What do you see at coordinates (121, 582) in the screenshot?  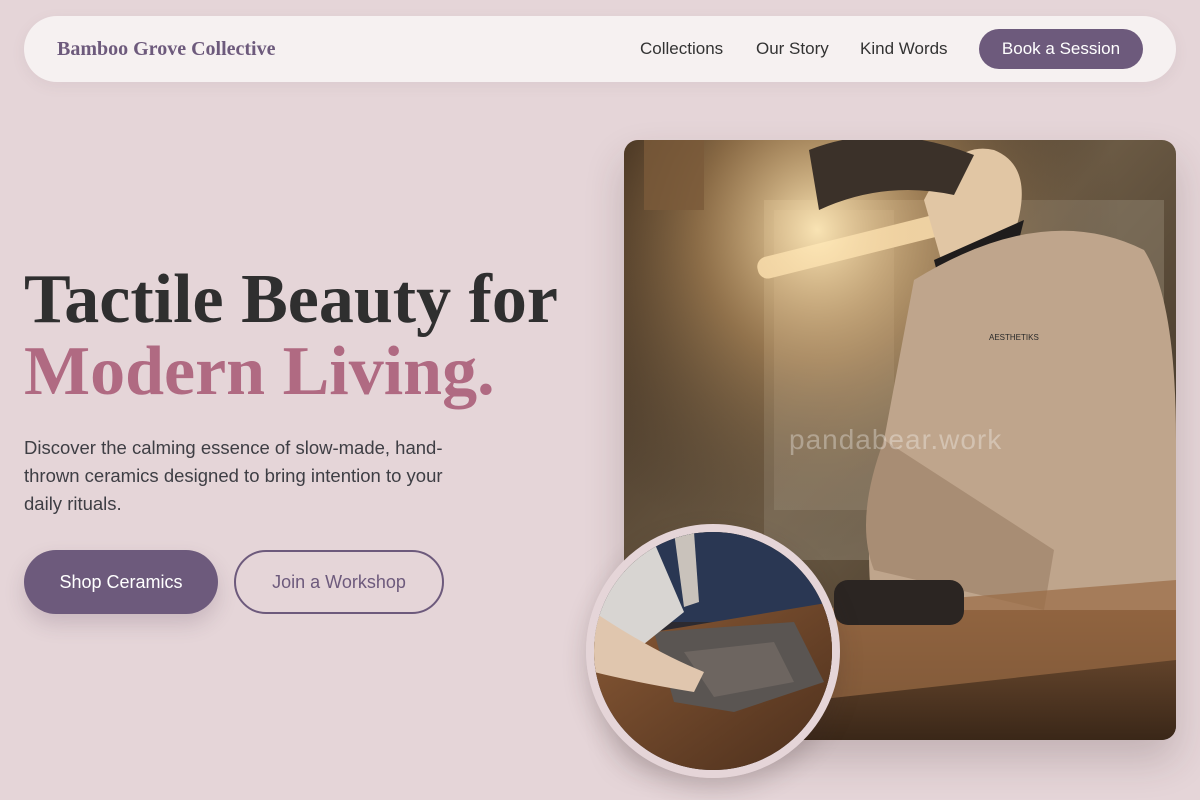 I see `shop-ceramics-button: Shop Ceramics` at bounding box center [121, 582].